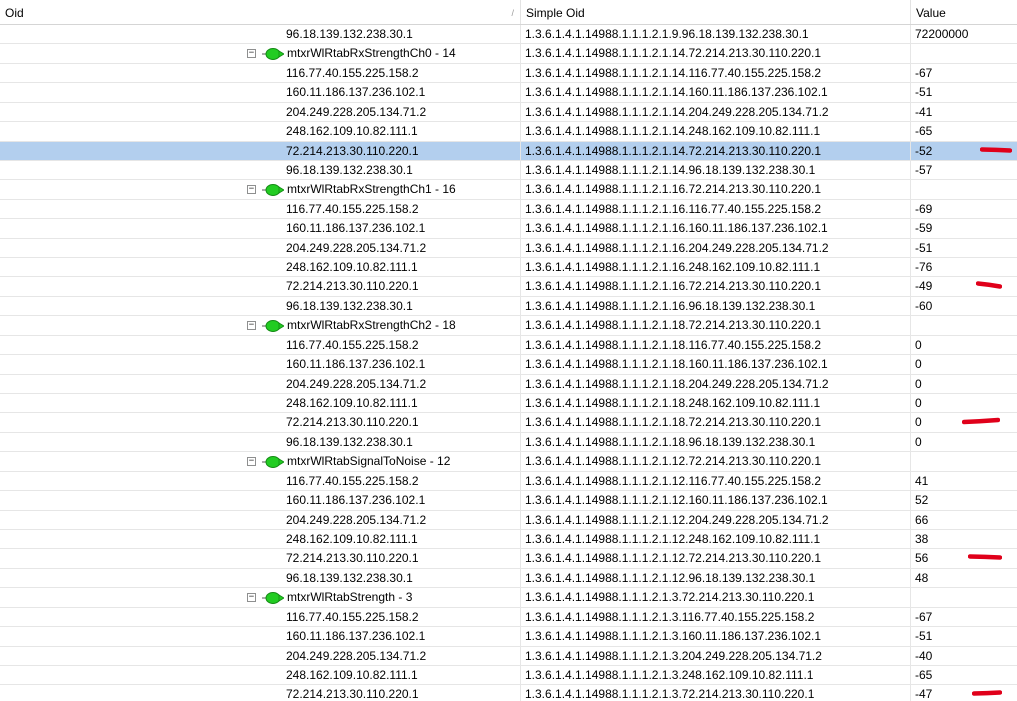 The image size is (1017, 701). Describe the element at coordinates (260, 12) in the screenshot. I see `column-header-oid: Oid /` at that location.